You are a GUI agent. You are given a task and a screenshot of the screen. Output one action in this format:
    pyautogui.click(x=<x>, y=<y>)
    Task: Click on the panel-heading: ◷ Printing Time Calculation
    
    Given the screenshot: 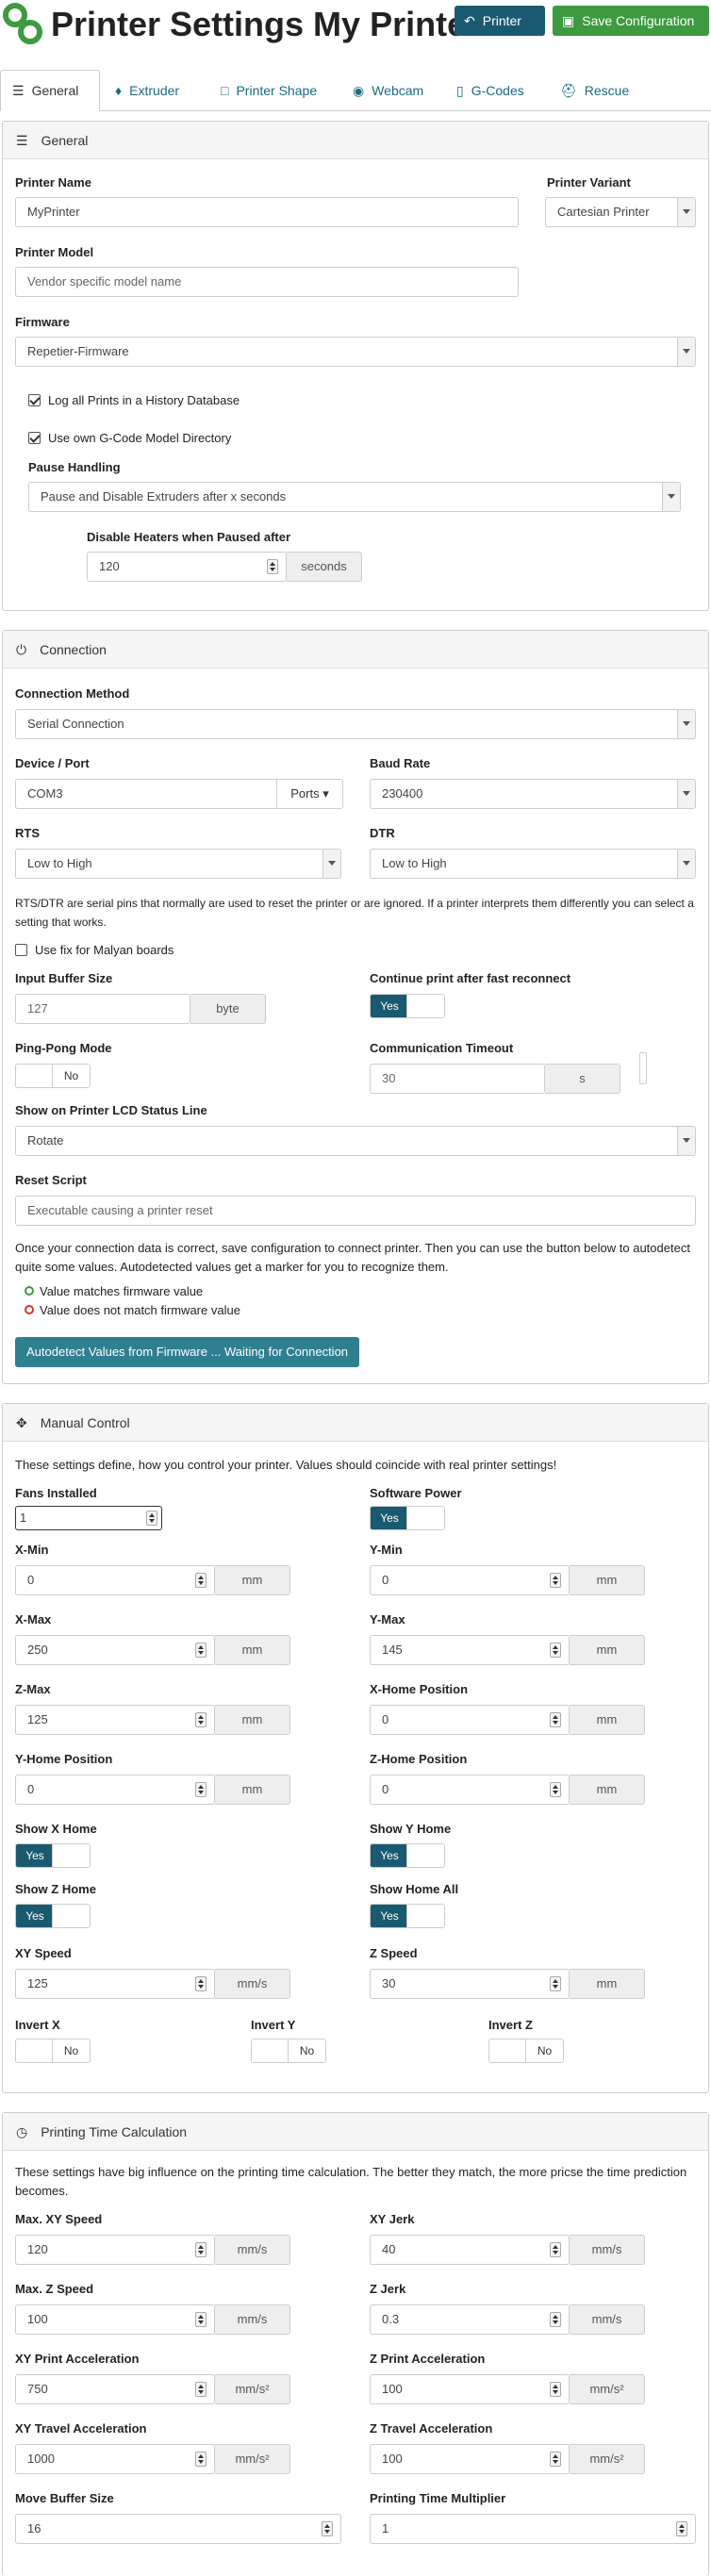 What is the action you would take?
    pyautogui.click(x=355, y=2132)
    